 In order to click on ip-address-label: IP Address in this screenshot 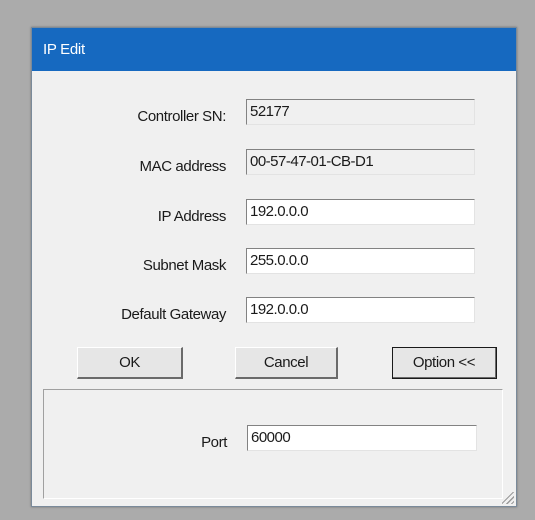, I will do `click(192, 216)`.